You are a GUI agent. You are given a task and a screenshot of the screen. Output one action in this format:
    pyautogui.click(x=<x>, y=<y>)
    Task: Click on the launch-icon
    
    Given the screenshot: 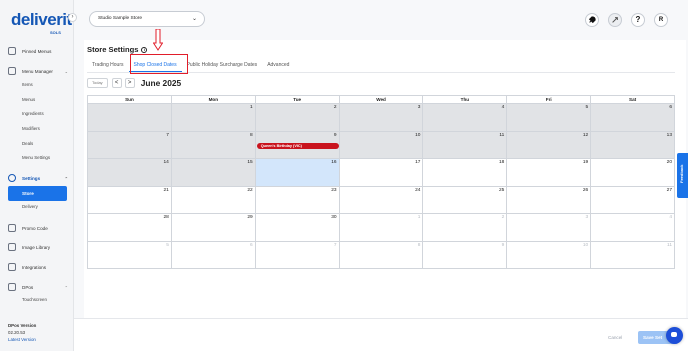 What is the action you would take?
    pyautogui.click(x=615, y=20)
    